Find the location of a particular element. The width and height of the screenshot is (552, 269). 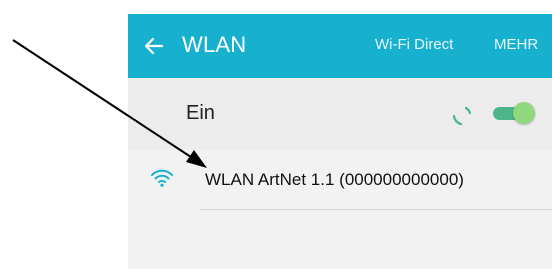

back-button is located at coordinates (154, 46).